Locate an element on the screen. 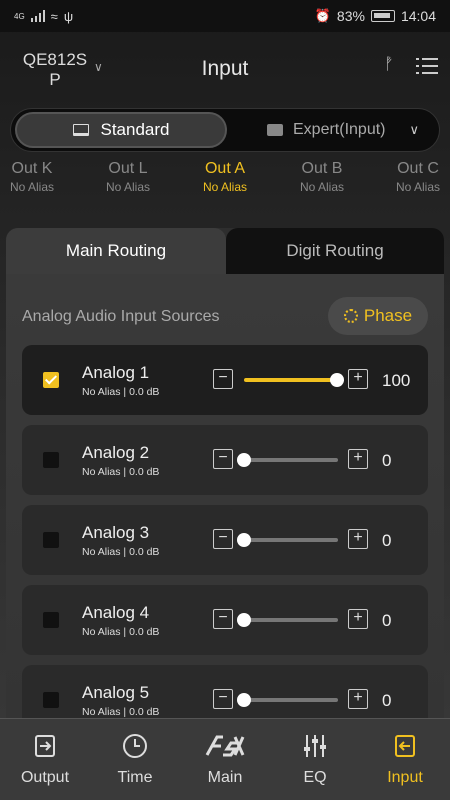 Image resolution: width=450 pixels, height=800 pixels. nav-time: Time is located at coordinates (135, 759).